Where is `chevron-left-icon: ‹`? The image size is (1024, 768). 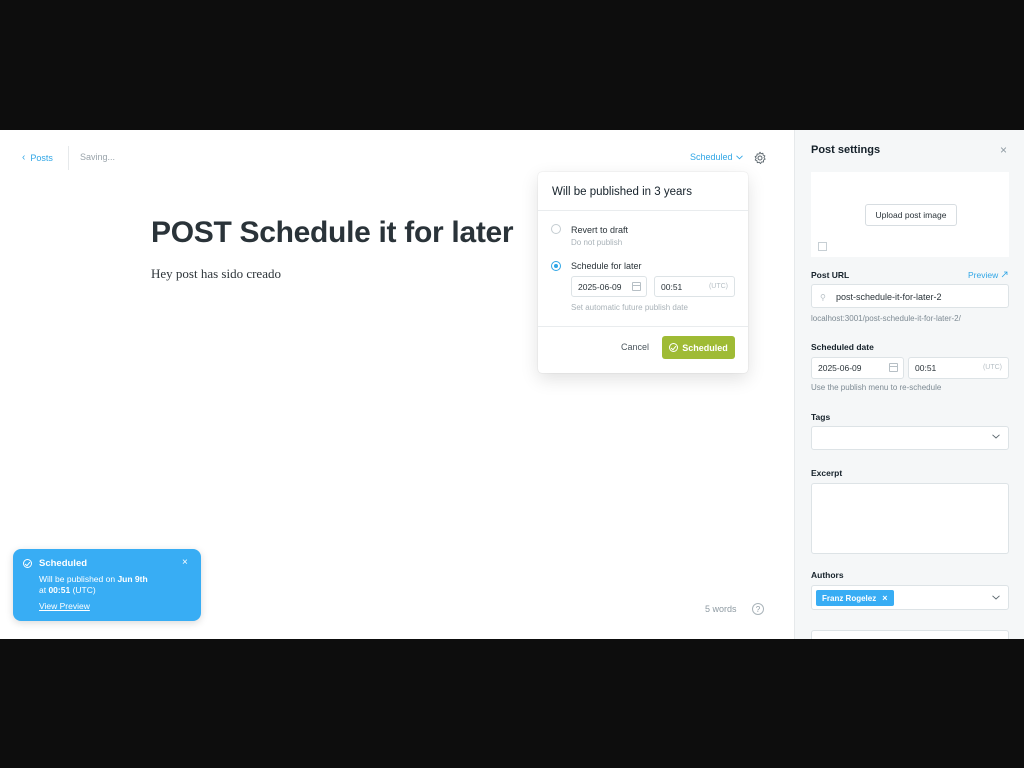 chevron-left-icon: ‹ is located at coordinates (24, 157).